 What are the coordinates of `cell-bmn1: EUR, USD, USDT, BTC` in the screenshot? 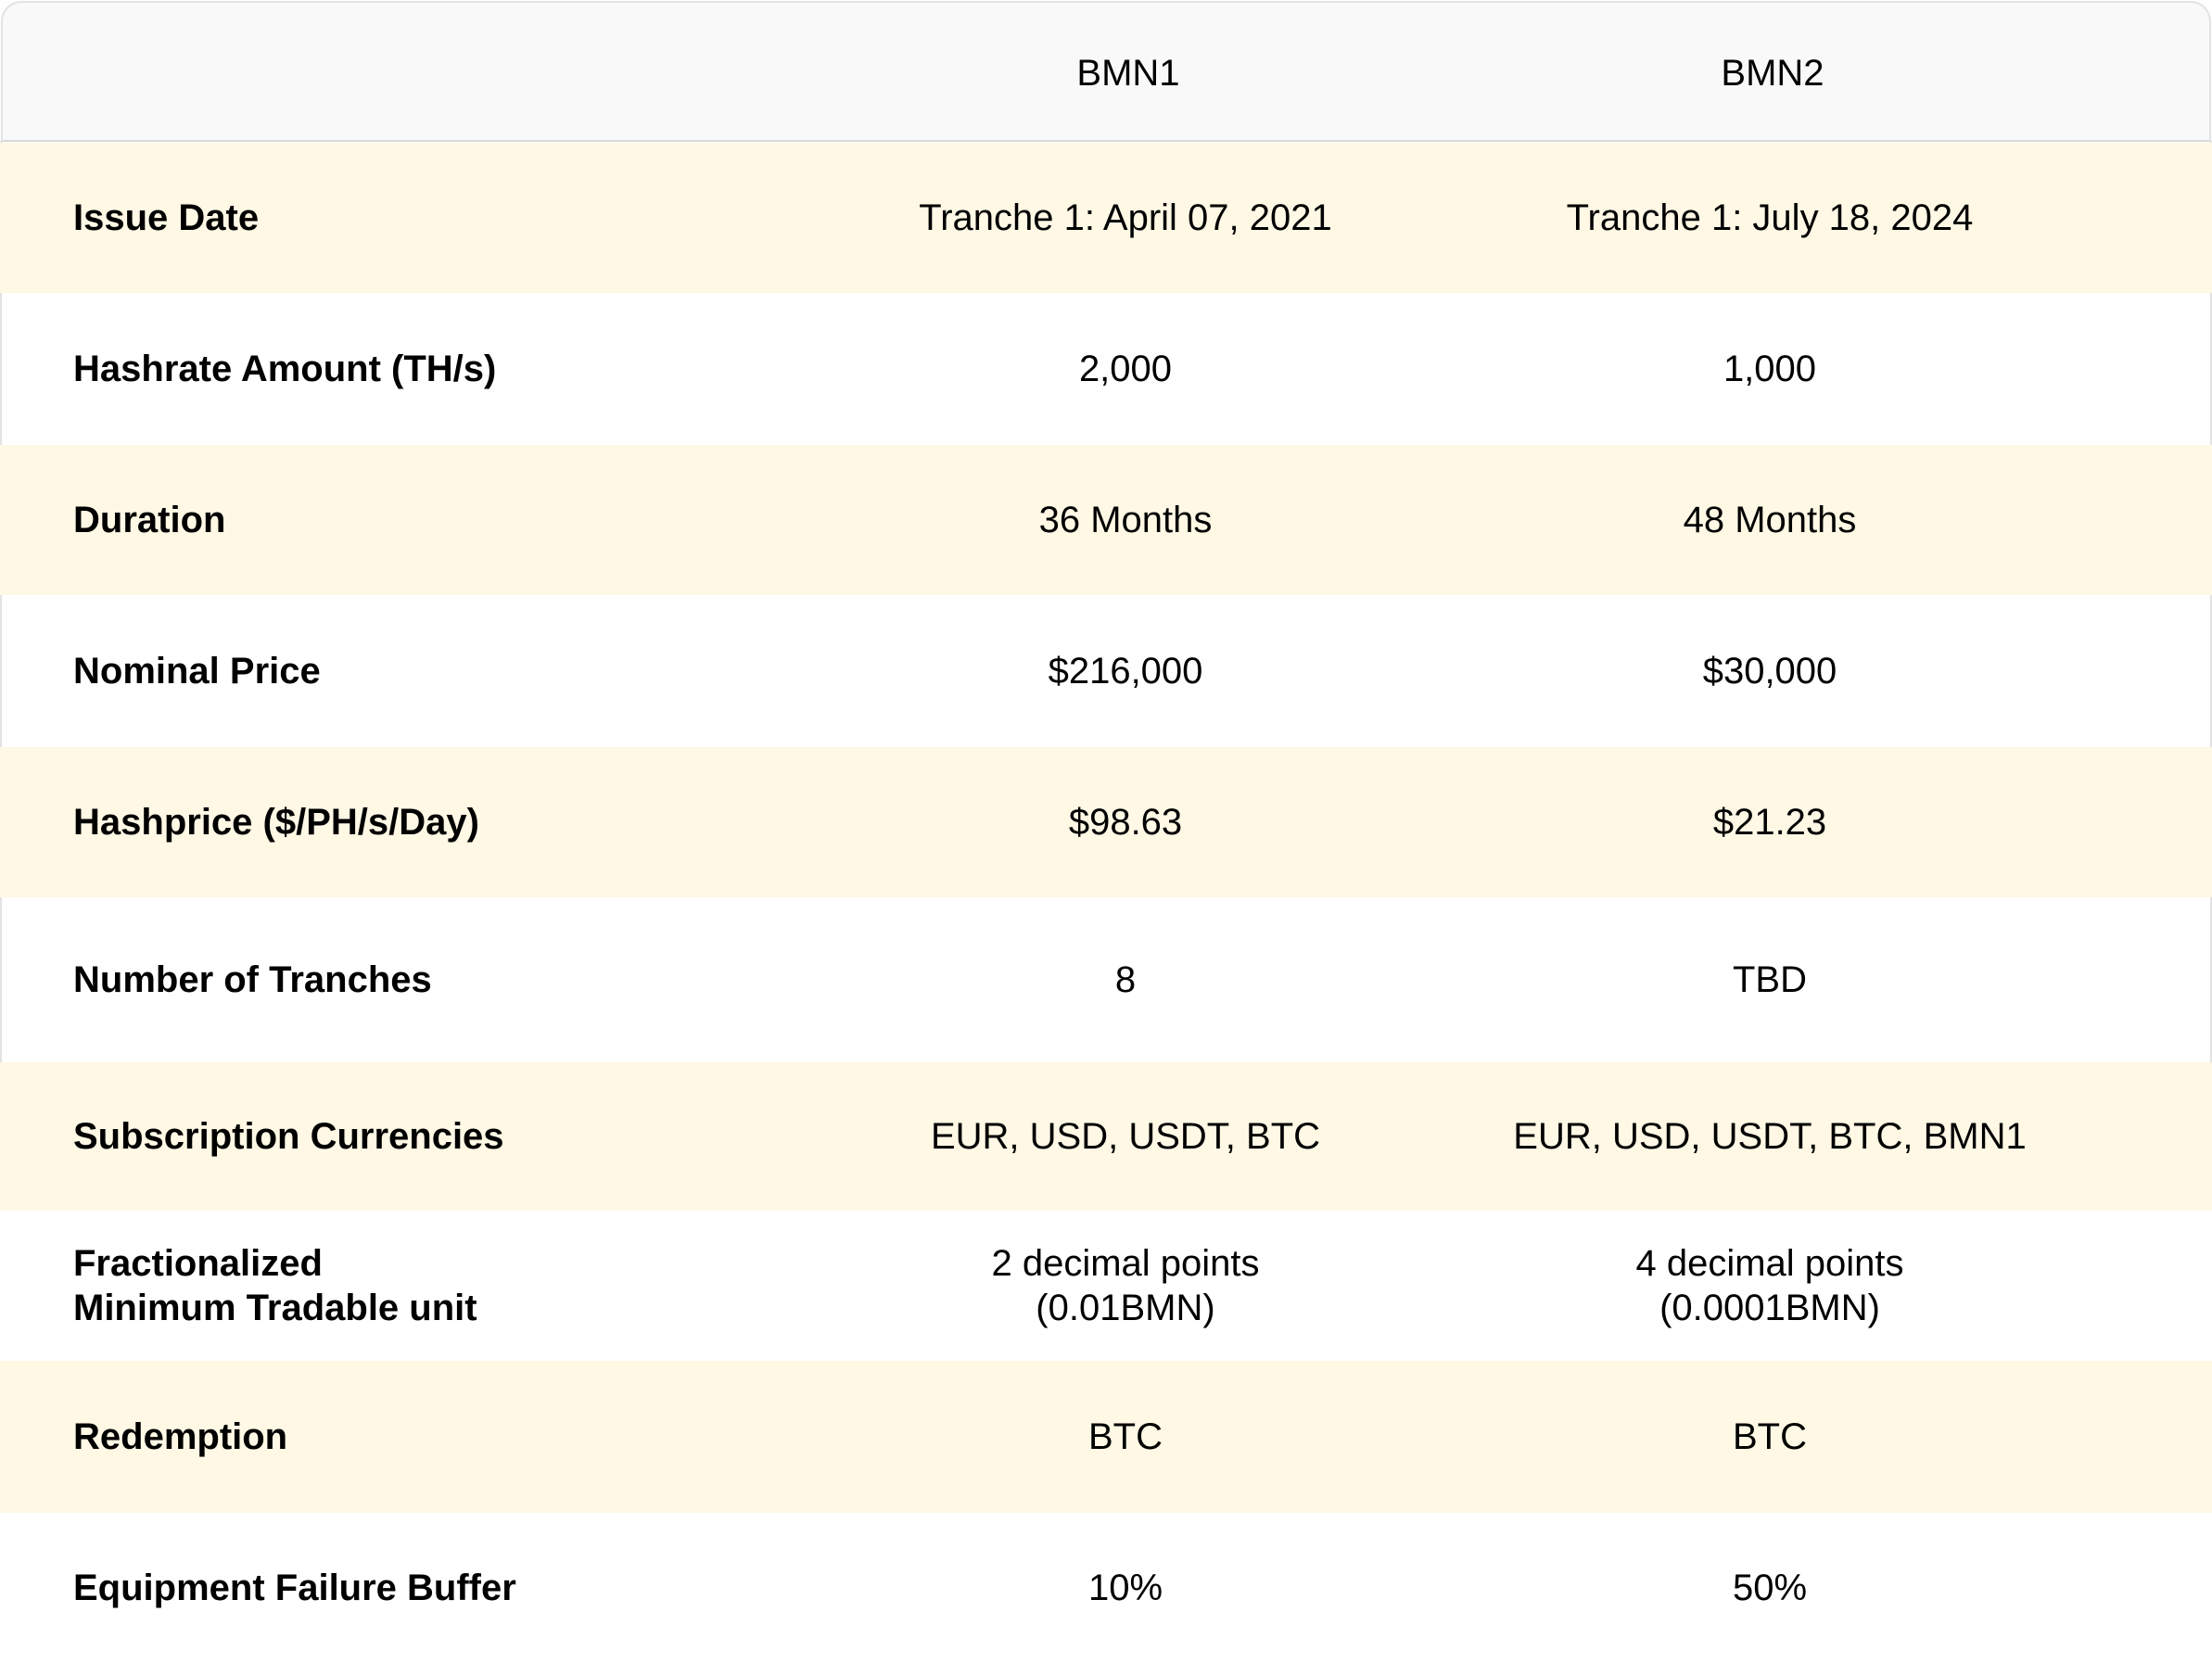 It's located at (1125, 1136).